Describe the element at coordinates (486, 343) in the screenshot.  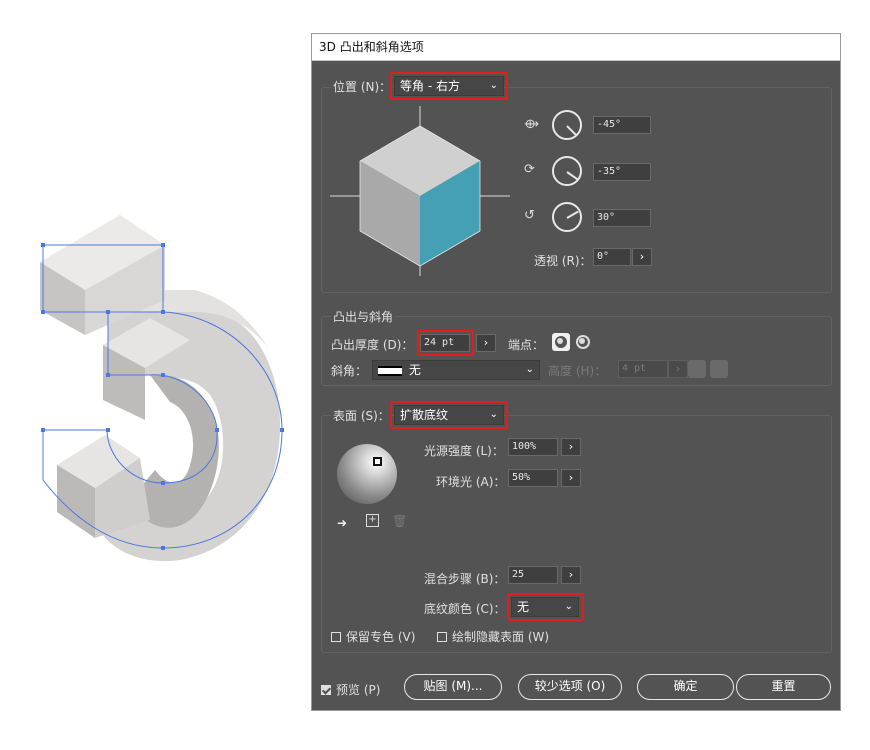
I see `extrude-depth-stepper-button: ›` at that location.